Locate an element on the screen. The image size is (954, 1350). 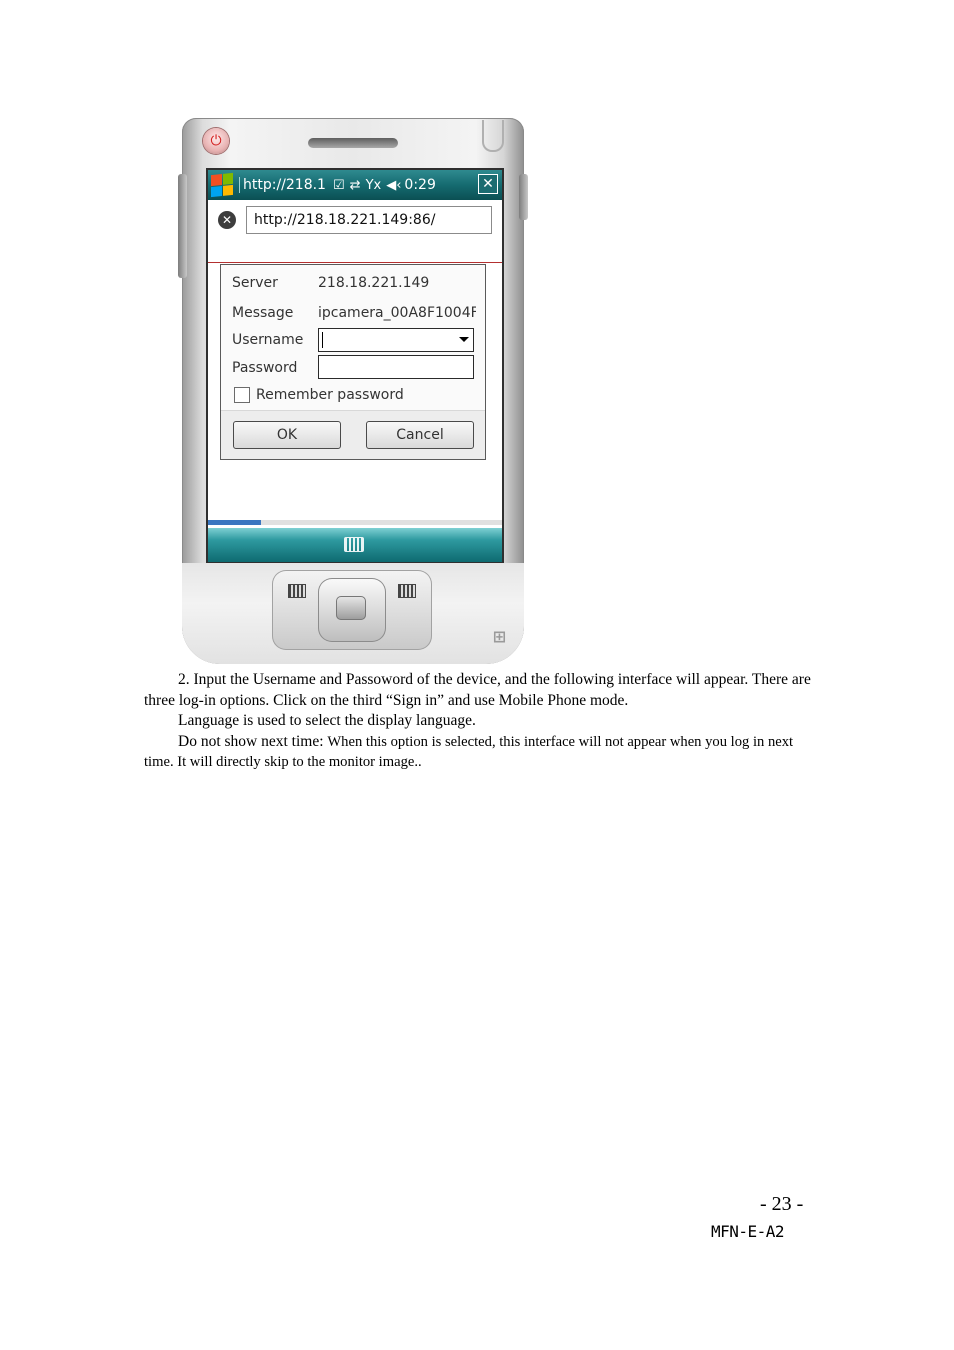
server-label: Server is located at coordinates (255, 283).